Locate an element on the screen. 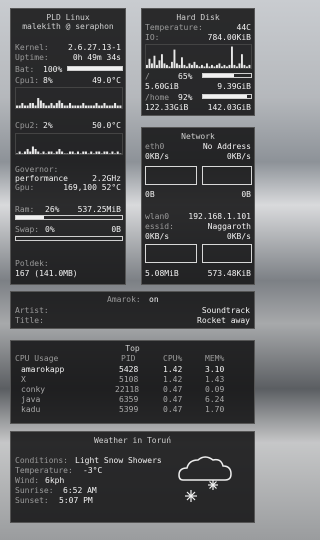  cpu1-temp: 49.0°C is located at coordinates (106, 80).